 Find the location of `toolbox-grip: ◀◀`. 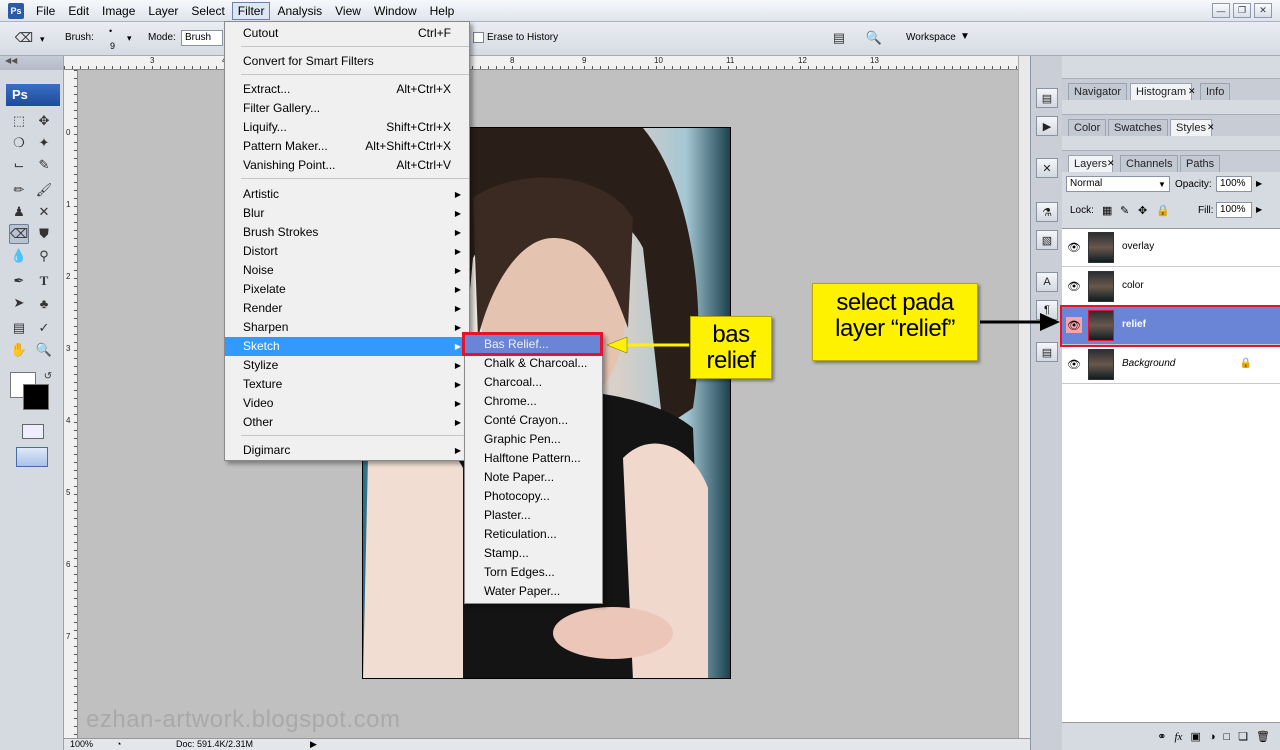

toolbox-grip: ◀◀ is located at coordinates (31, 63).